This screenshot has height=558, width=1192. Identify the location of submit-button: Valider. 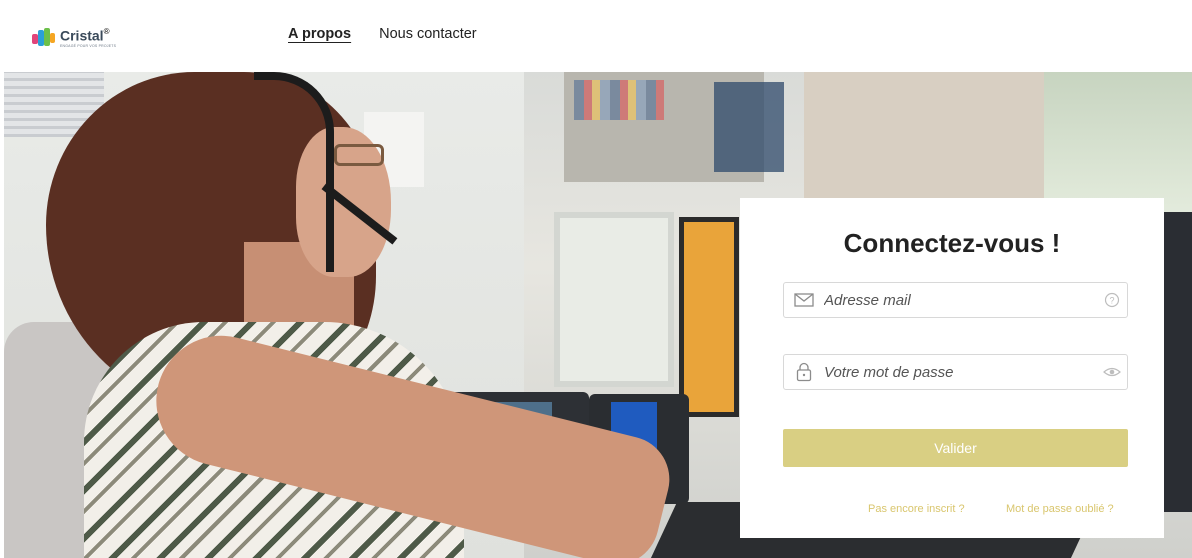
(955, 448).